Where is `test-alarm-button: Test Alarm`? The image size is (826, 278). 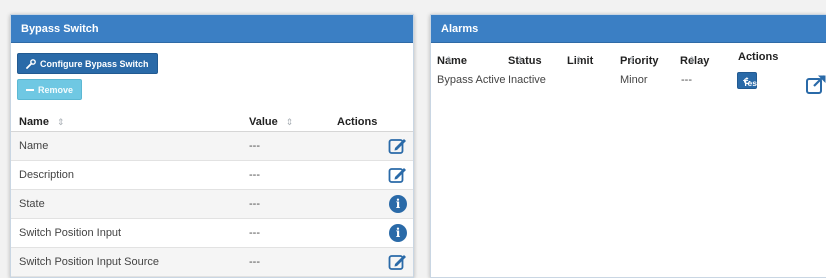 test-alarm-button: Test Alarm is located at coordinates (761, 80).